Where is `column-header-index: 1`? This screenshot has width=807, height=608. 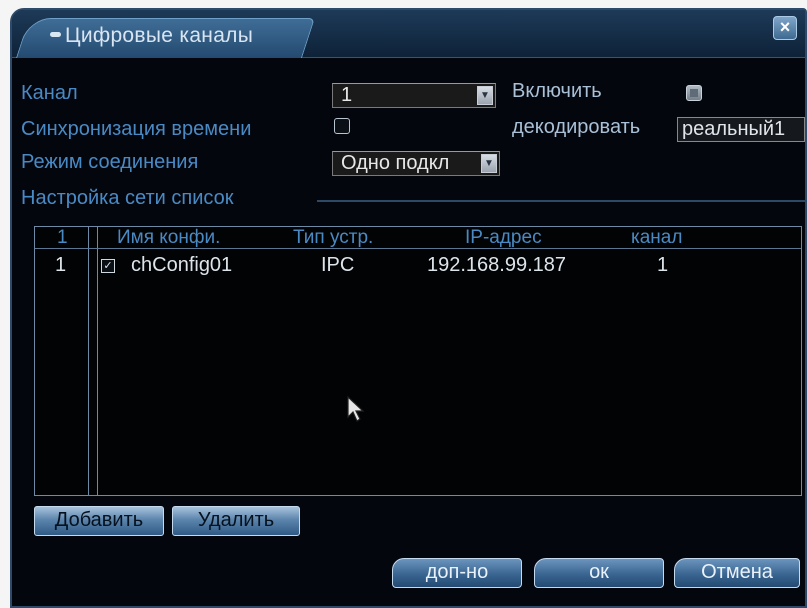
column-header-index: 1 is located at coordinates (62, 237).